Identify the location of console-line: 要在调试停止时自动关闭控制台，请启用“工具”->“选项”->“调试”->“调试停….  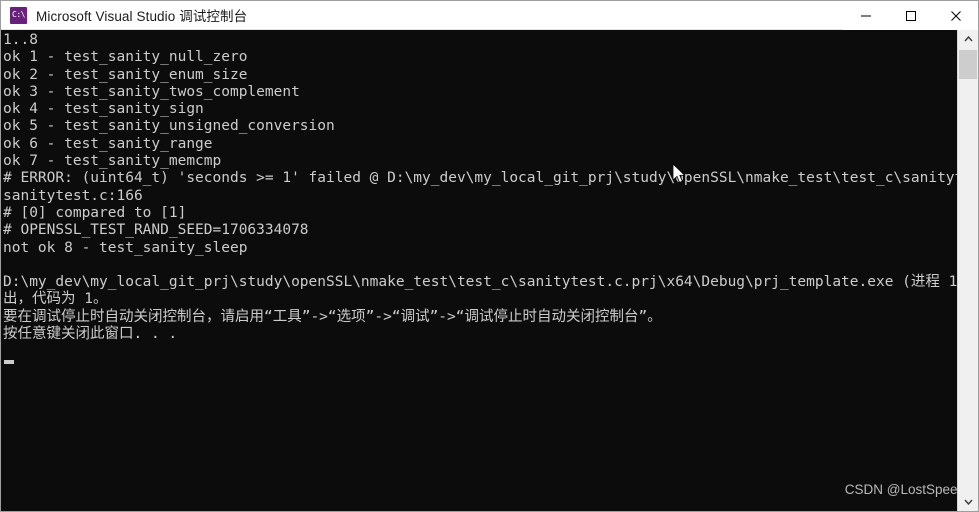
(332, 316).